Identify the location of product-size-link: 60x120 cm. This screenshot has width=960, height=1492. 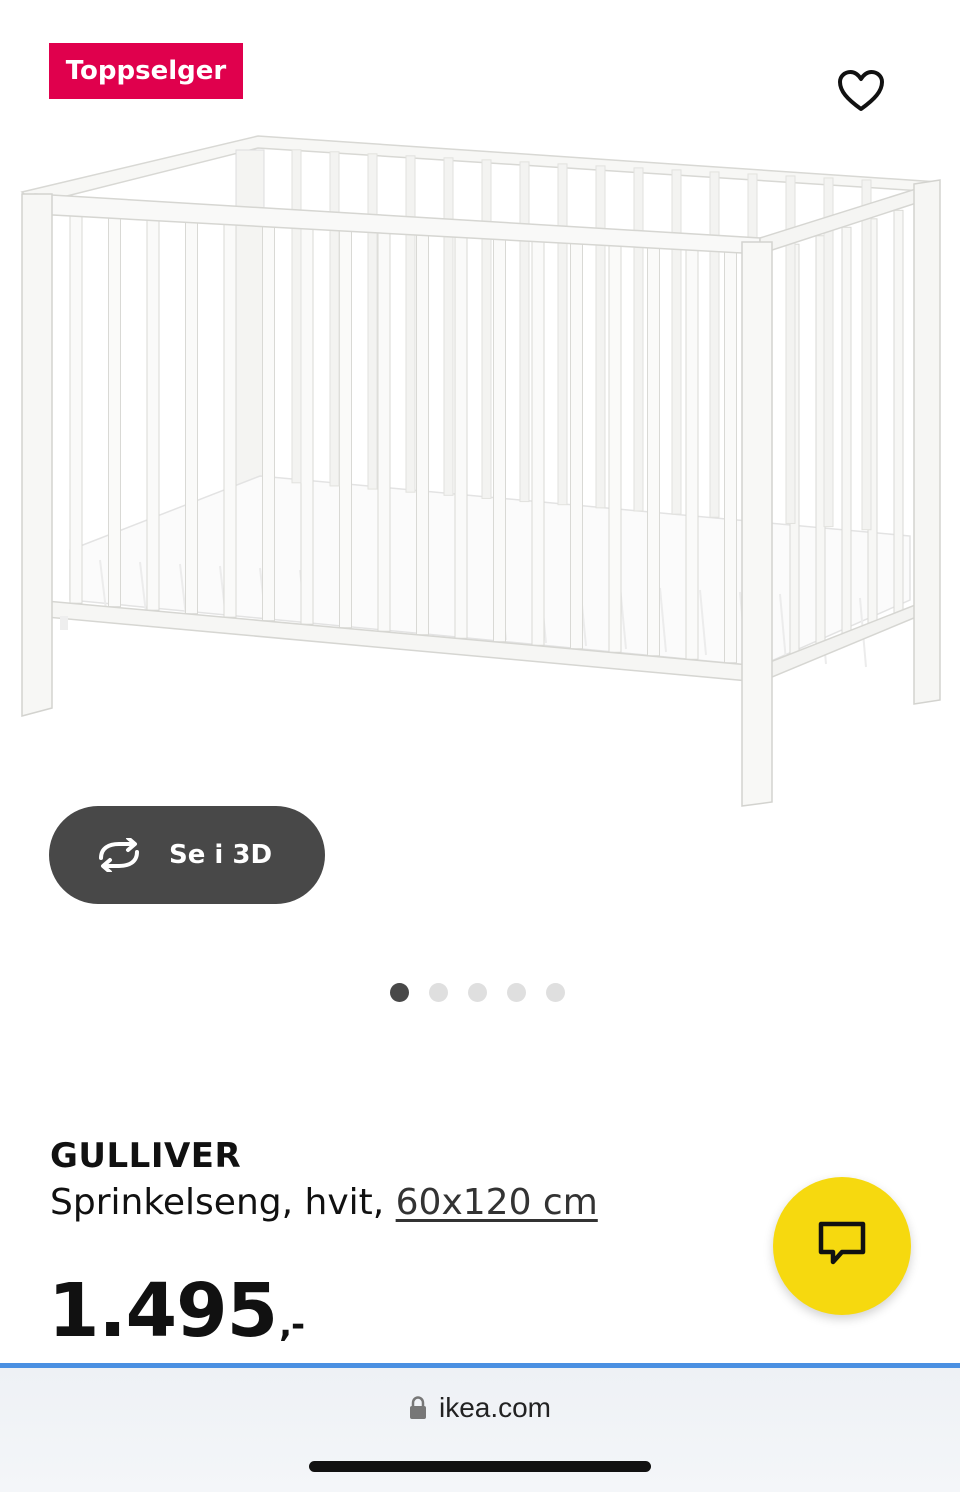
(497, 1202).